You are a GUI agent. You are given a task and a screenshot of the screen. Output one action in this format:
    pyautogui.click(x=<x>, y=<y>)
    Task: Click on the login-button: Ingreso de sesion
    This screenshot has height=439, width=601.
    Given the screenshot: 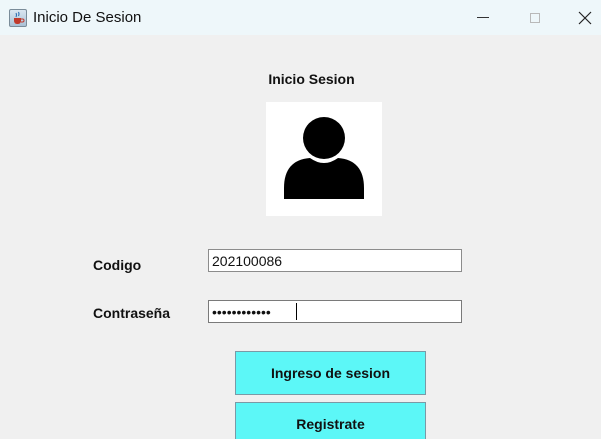 What is the action you would take?
    pyautogui.click(x=330, y=373)
    